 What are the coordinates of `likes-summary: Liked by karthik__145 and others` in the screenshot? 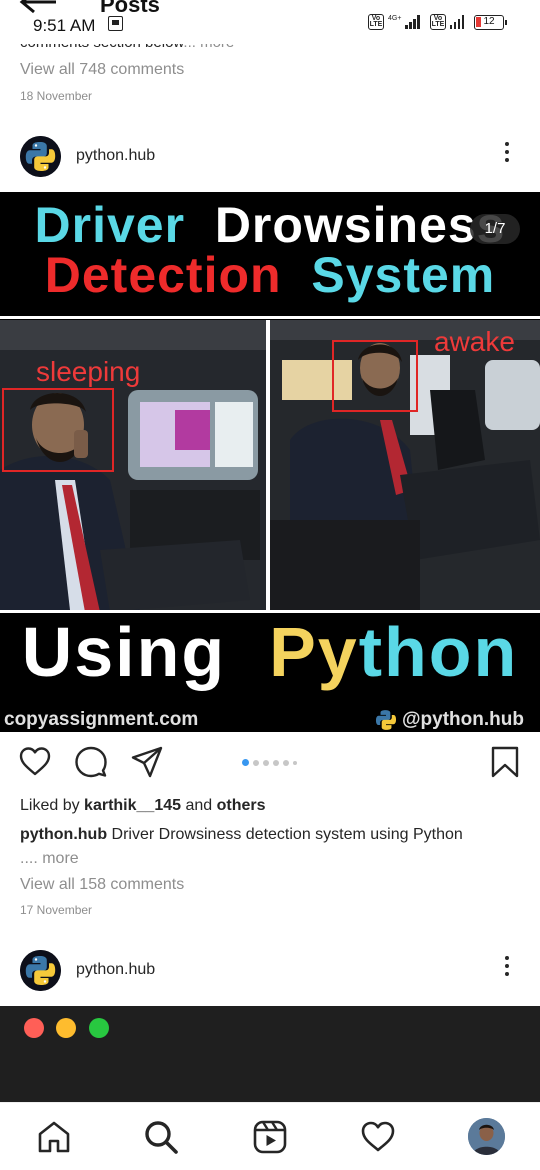 It's located at (143, 806).